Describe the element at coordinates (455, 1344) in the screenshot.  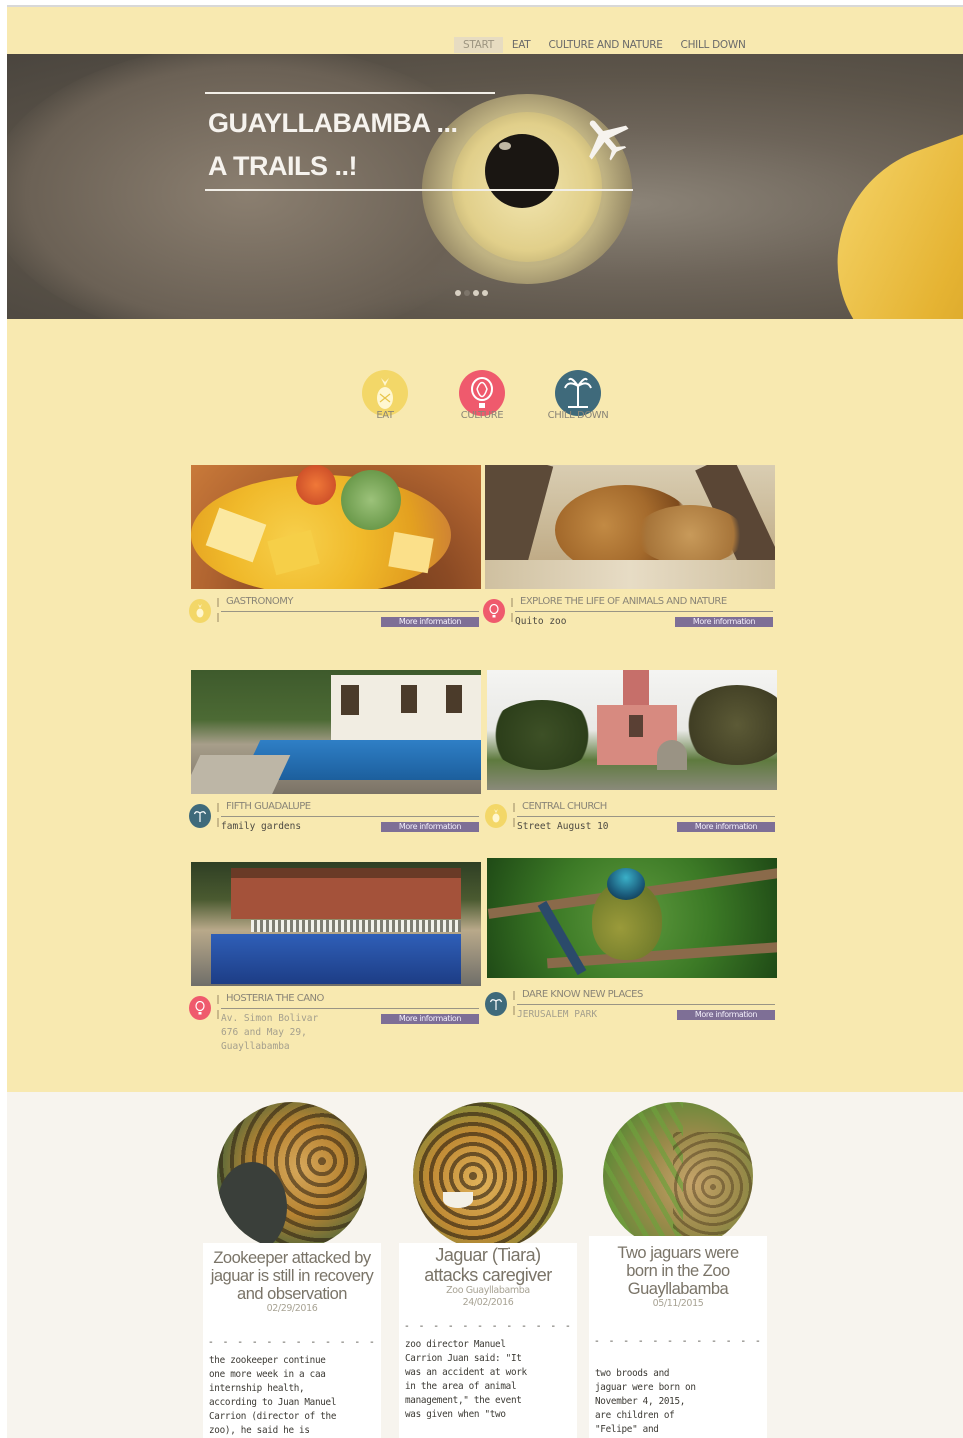
I see `news-excerpt-line: zoo director Manuel` at that location.